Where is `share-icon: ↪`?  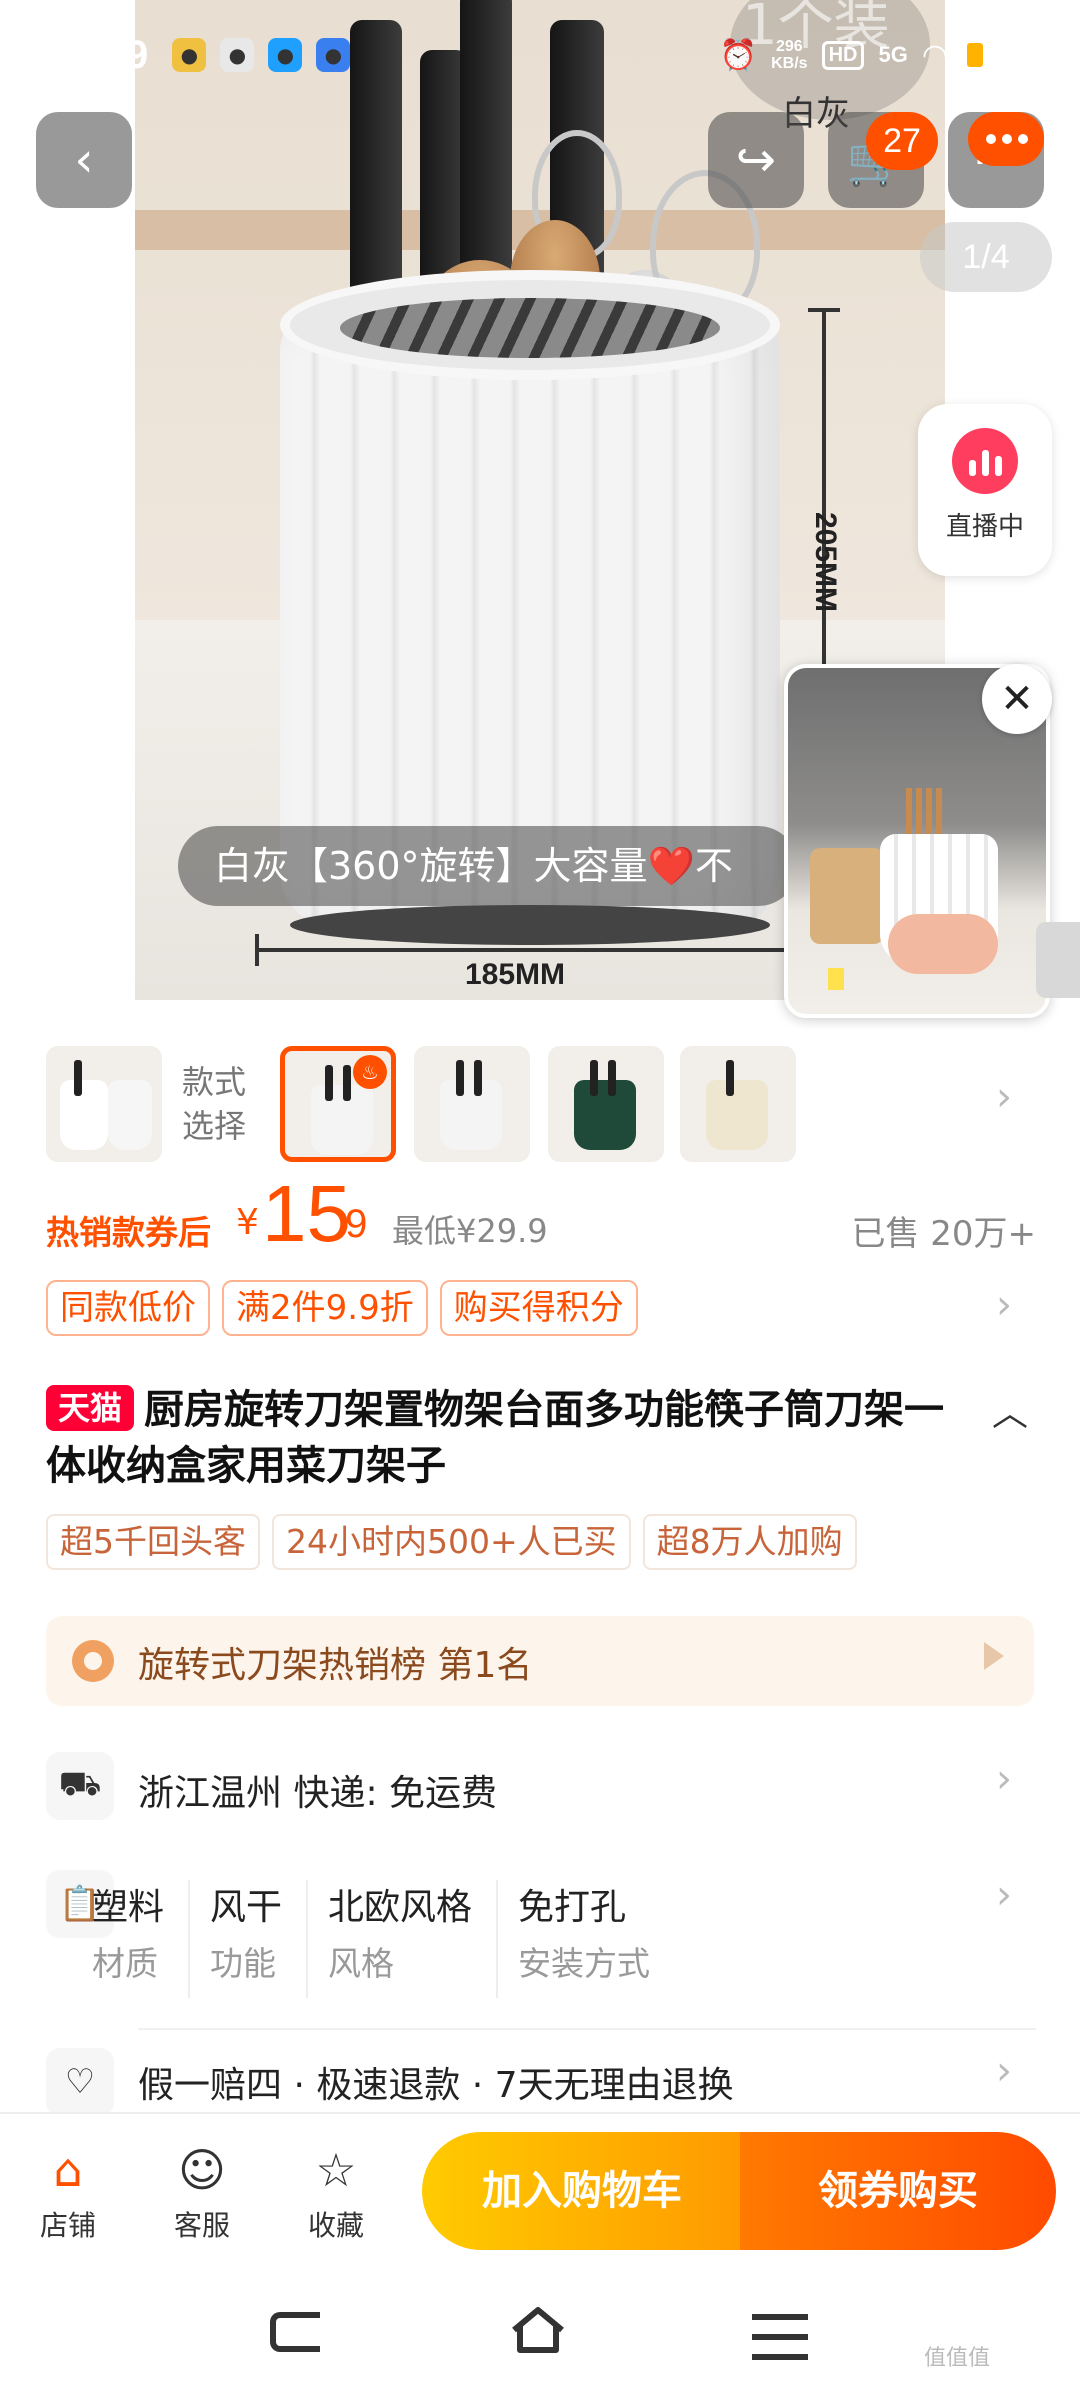
share-icon: ↪ is located at coordinates (756, 160).